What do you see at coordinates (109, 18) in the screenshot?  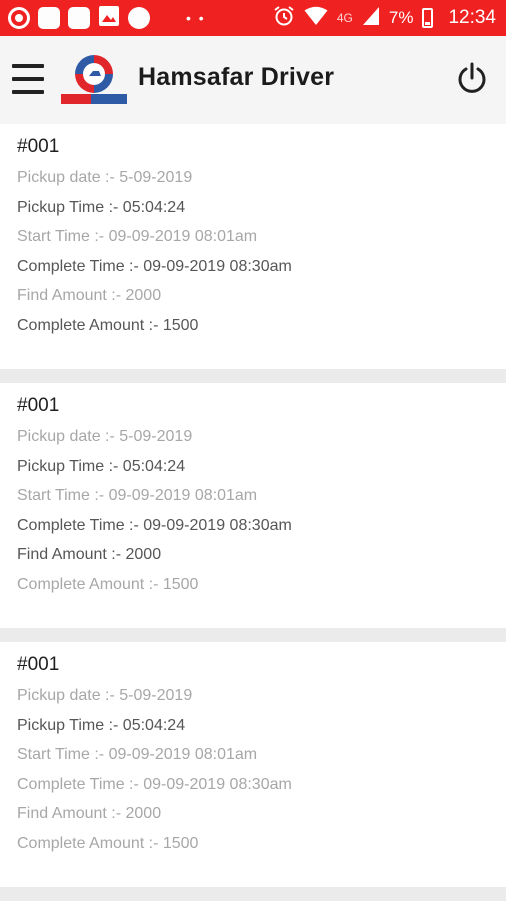 I see `image-icon` at bounding box center [109, 18].